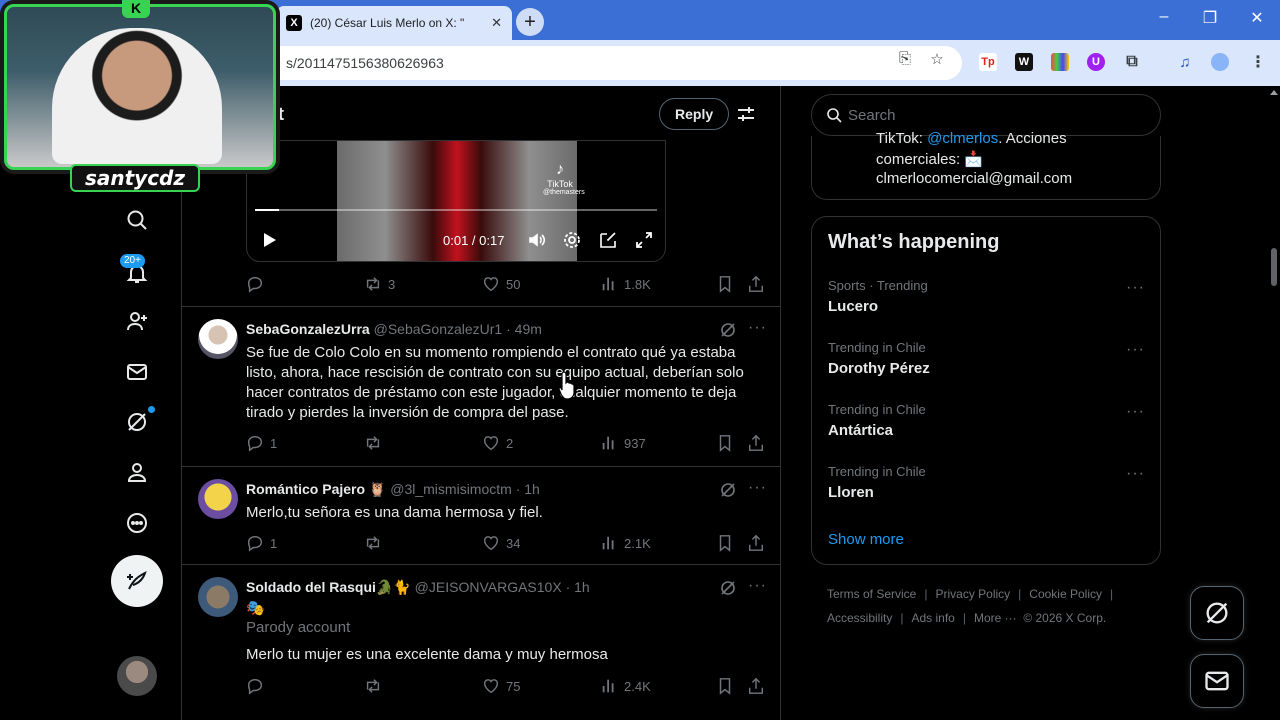 The height and width of the screenshot is (720, 1280). I want to click on trend-item: Dorothy Pérez, so click(879, 368).